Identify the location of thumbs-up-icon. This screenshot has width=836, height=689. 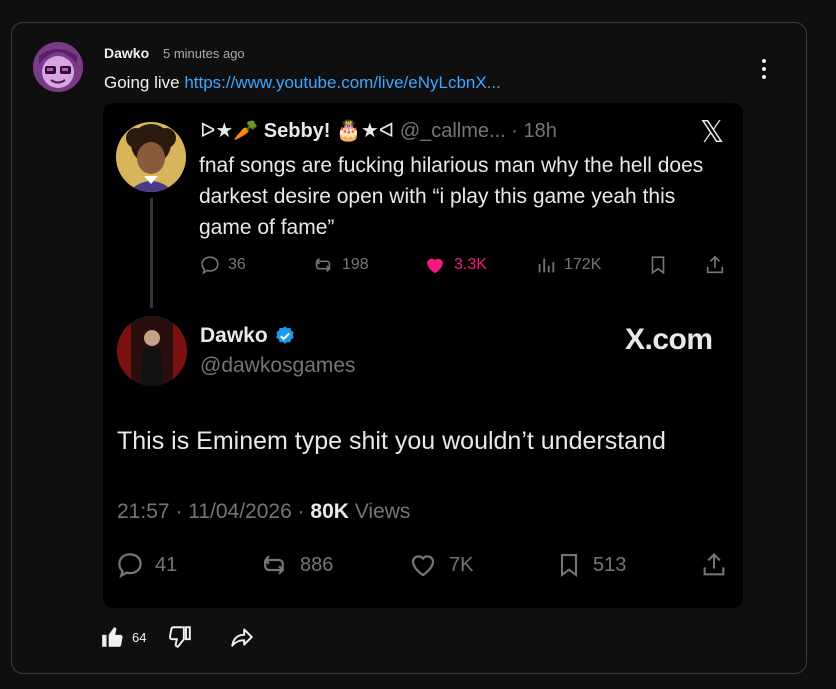
(112, 637).